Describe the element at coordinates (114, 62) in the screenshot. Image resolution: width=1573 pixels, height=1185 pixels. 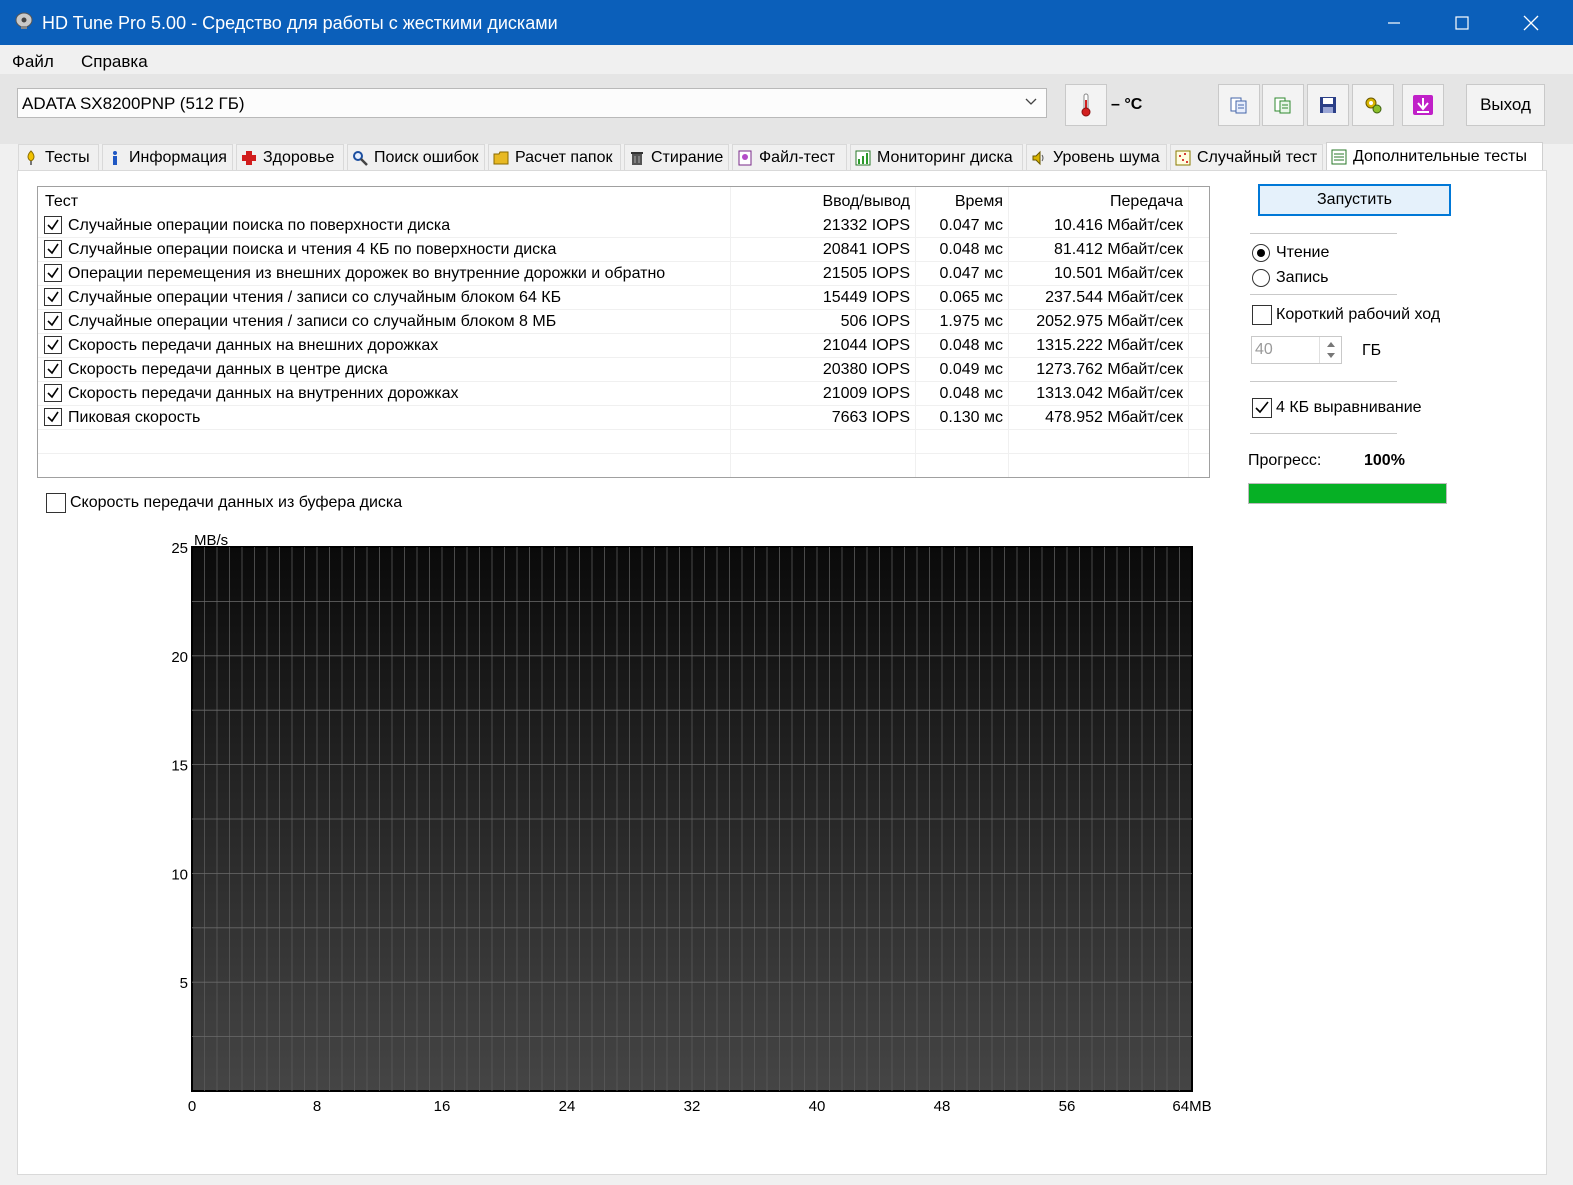
I see `menu-help: Справка` at that location.